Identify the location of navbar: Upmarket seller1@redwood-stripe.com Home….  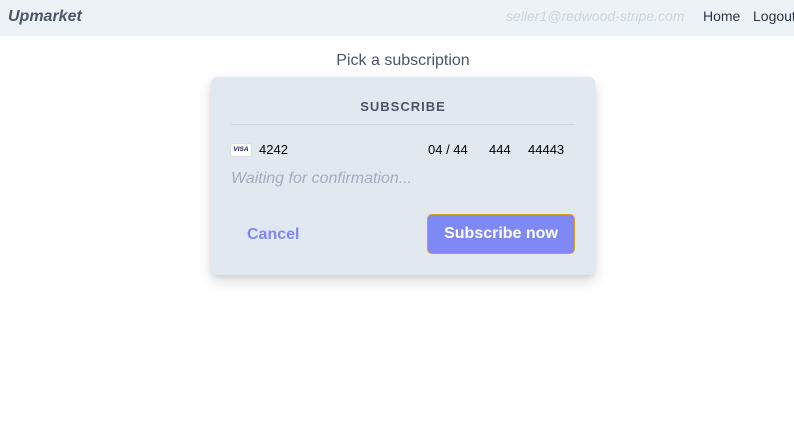
(397, 18).